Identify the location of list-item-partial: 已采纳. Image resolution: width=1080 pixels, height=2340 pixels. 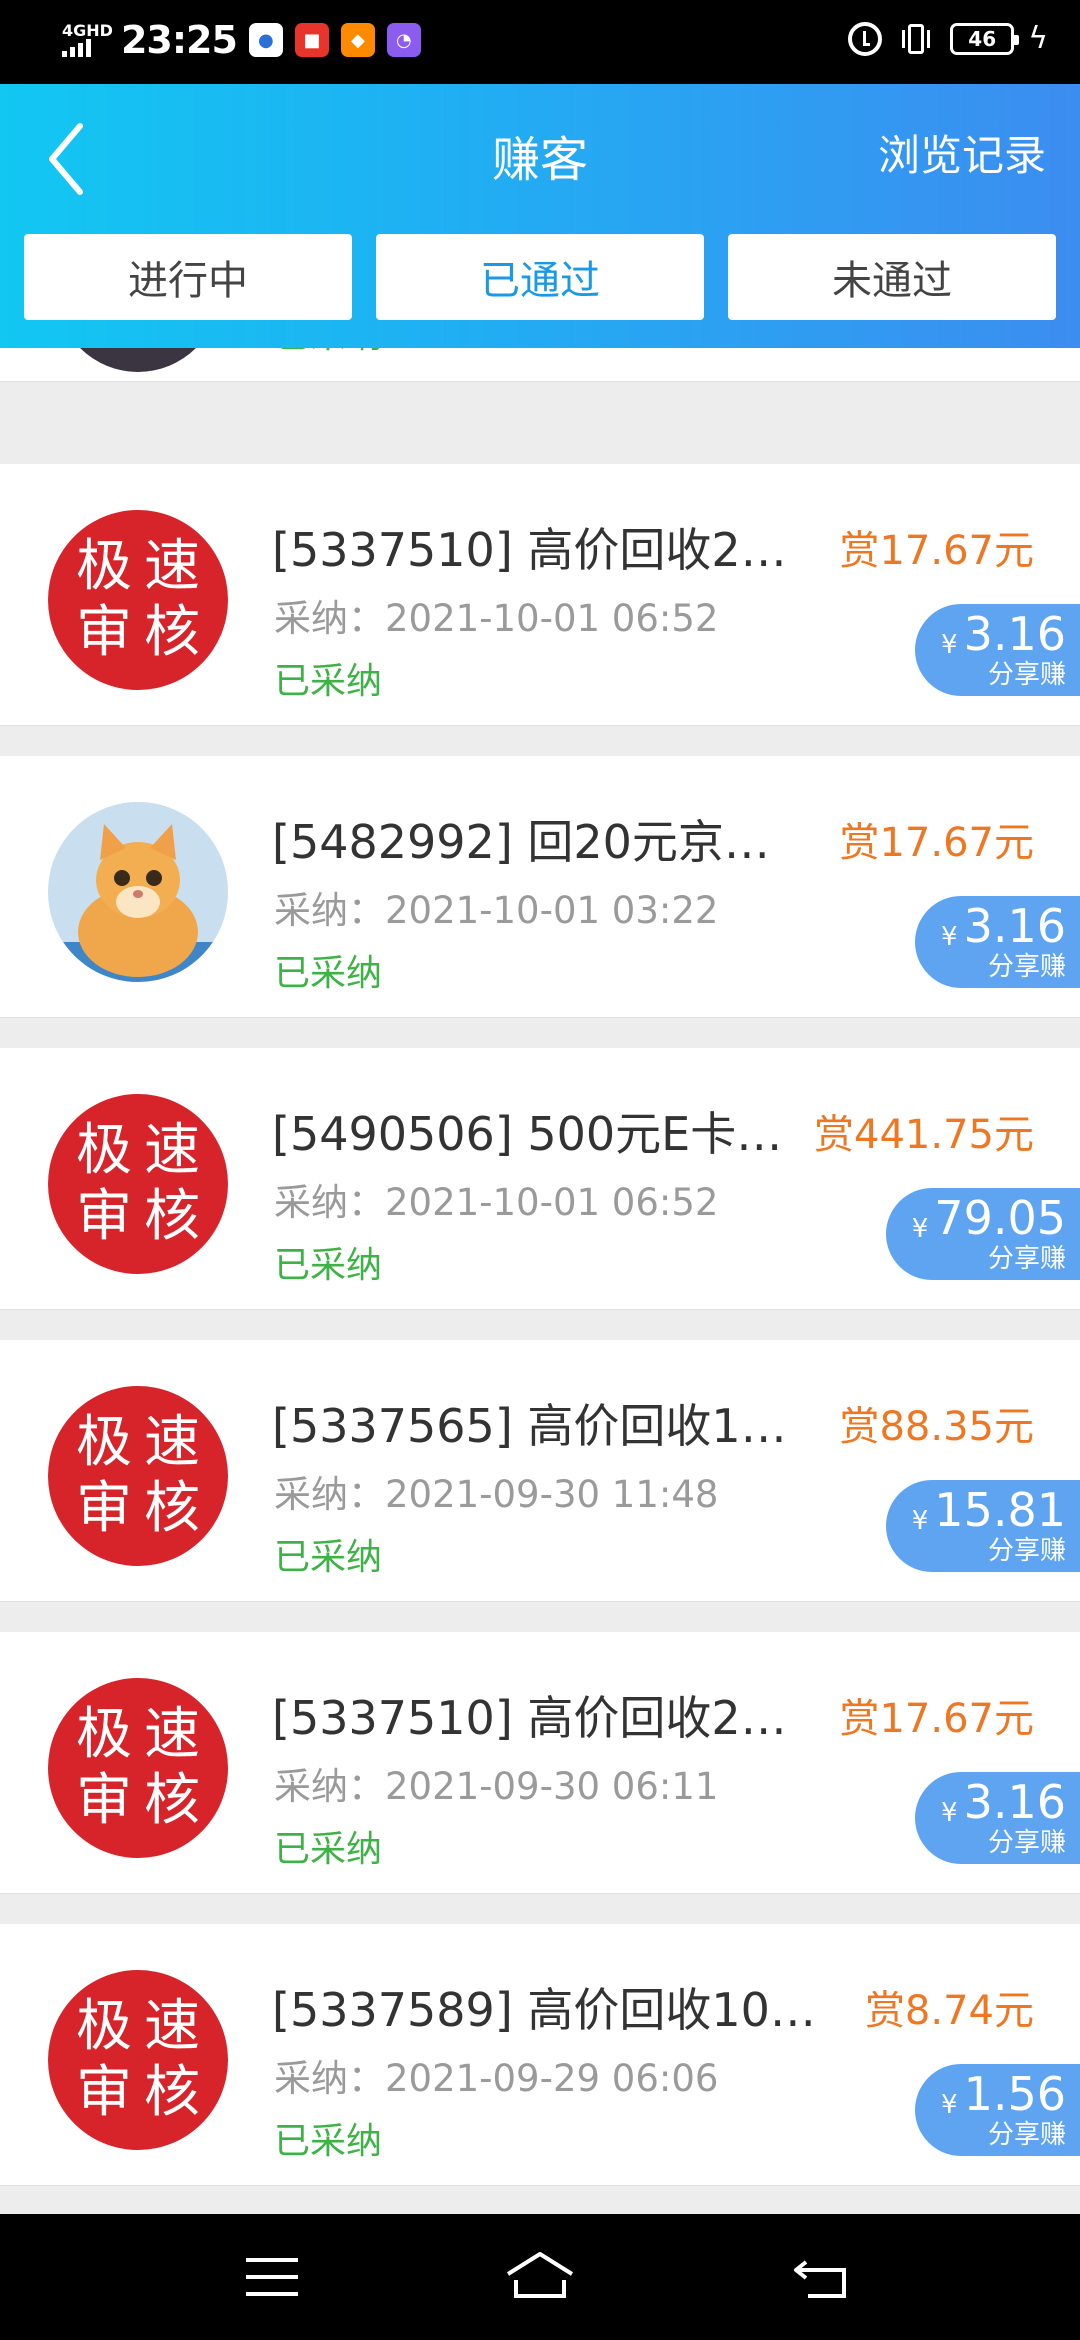
(540, 365).